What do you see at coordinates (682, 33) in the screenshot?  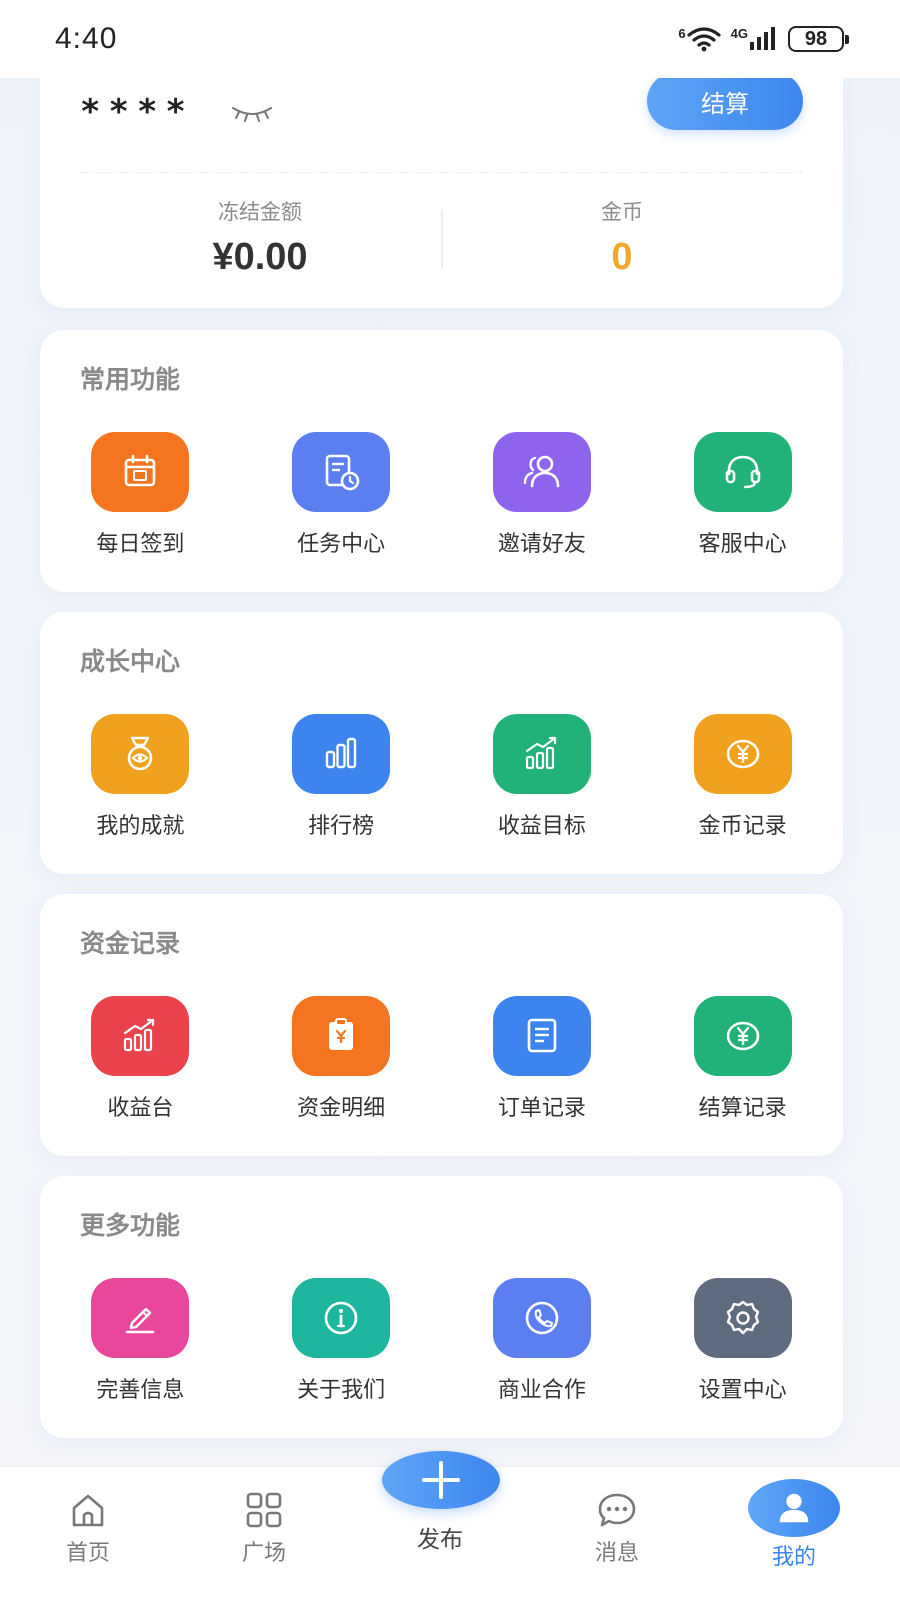 I see `wifi-badge: 6` at bounding box center [682, 33].